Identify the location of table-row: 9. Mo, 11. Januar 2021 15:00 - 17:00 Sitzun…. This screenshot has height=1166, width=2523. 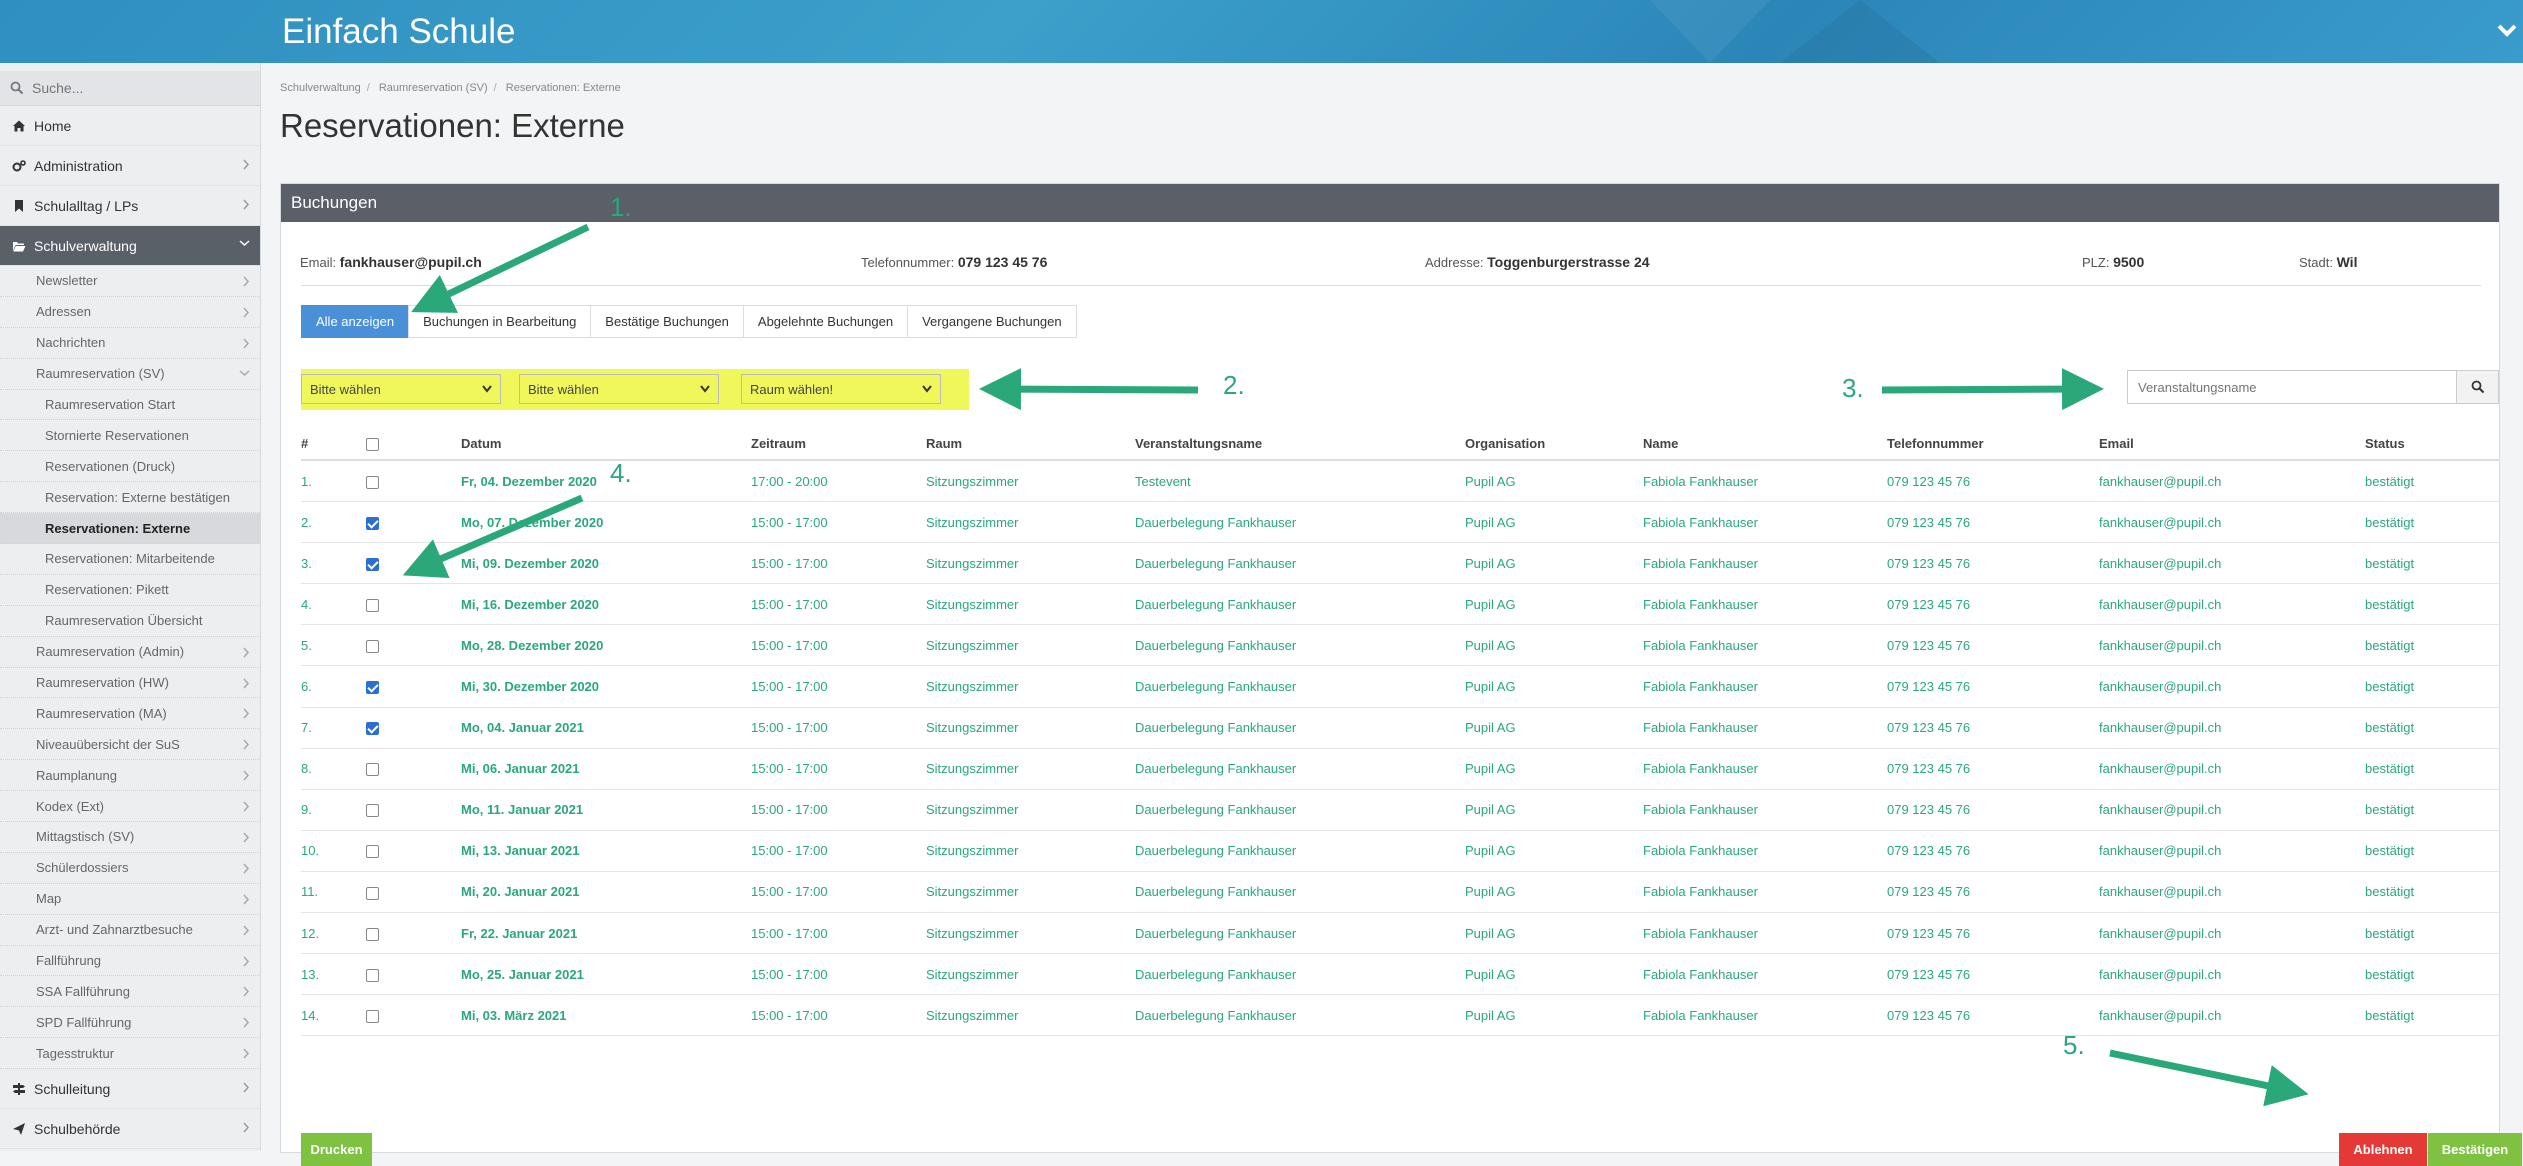
(1400, 810).